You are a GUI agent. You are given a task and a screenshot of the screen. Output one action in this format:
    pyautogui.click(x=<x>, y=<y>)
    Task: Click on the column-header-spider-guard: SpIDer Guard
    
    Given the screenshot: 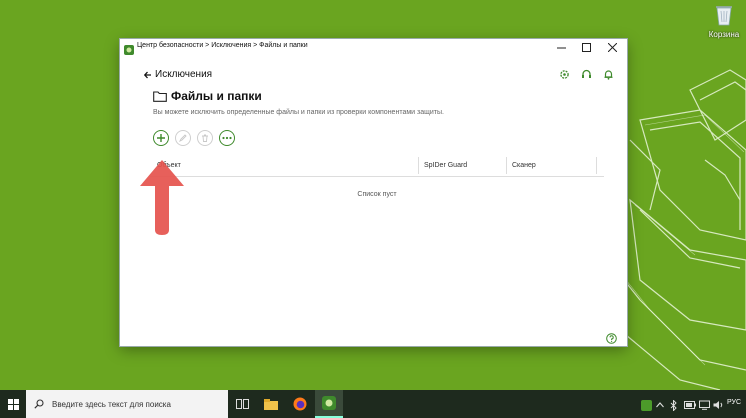 What is the action you would take?
    pyautogui.click(x=445, y=165)
    